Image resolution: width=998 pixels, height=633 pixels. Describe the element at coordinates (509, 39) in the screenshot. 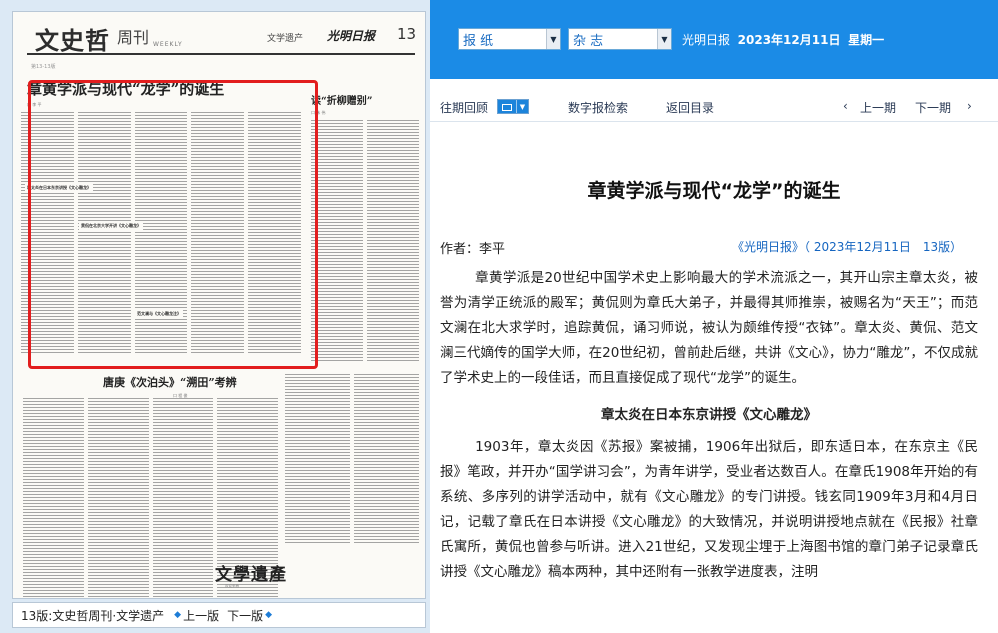

I see `newspaper-select: 报 纸 ▼` at that location.